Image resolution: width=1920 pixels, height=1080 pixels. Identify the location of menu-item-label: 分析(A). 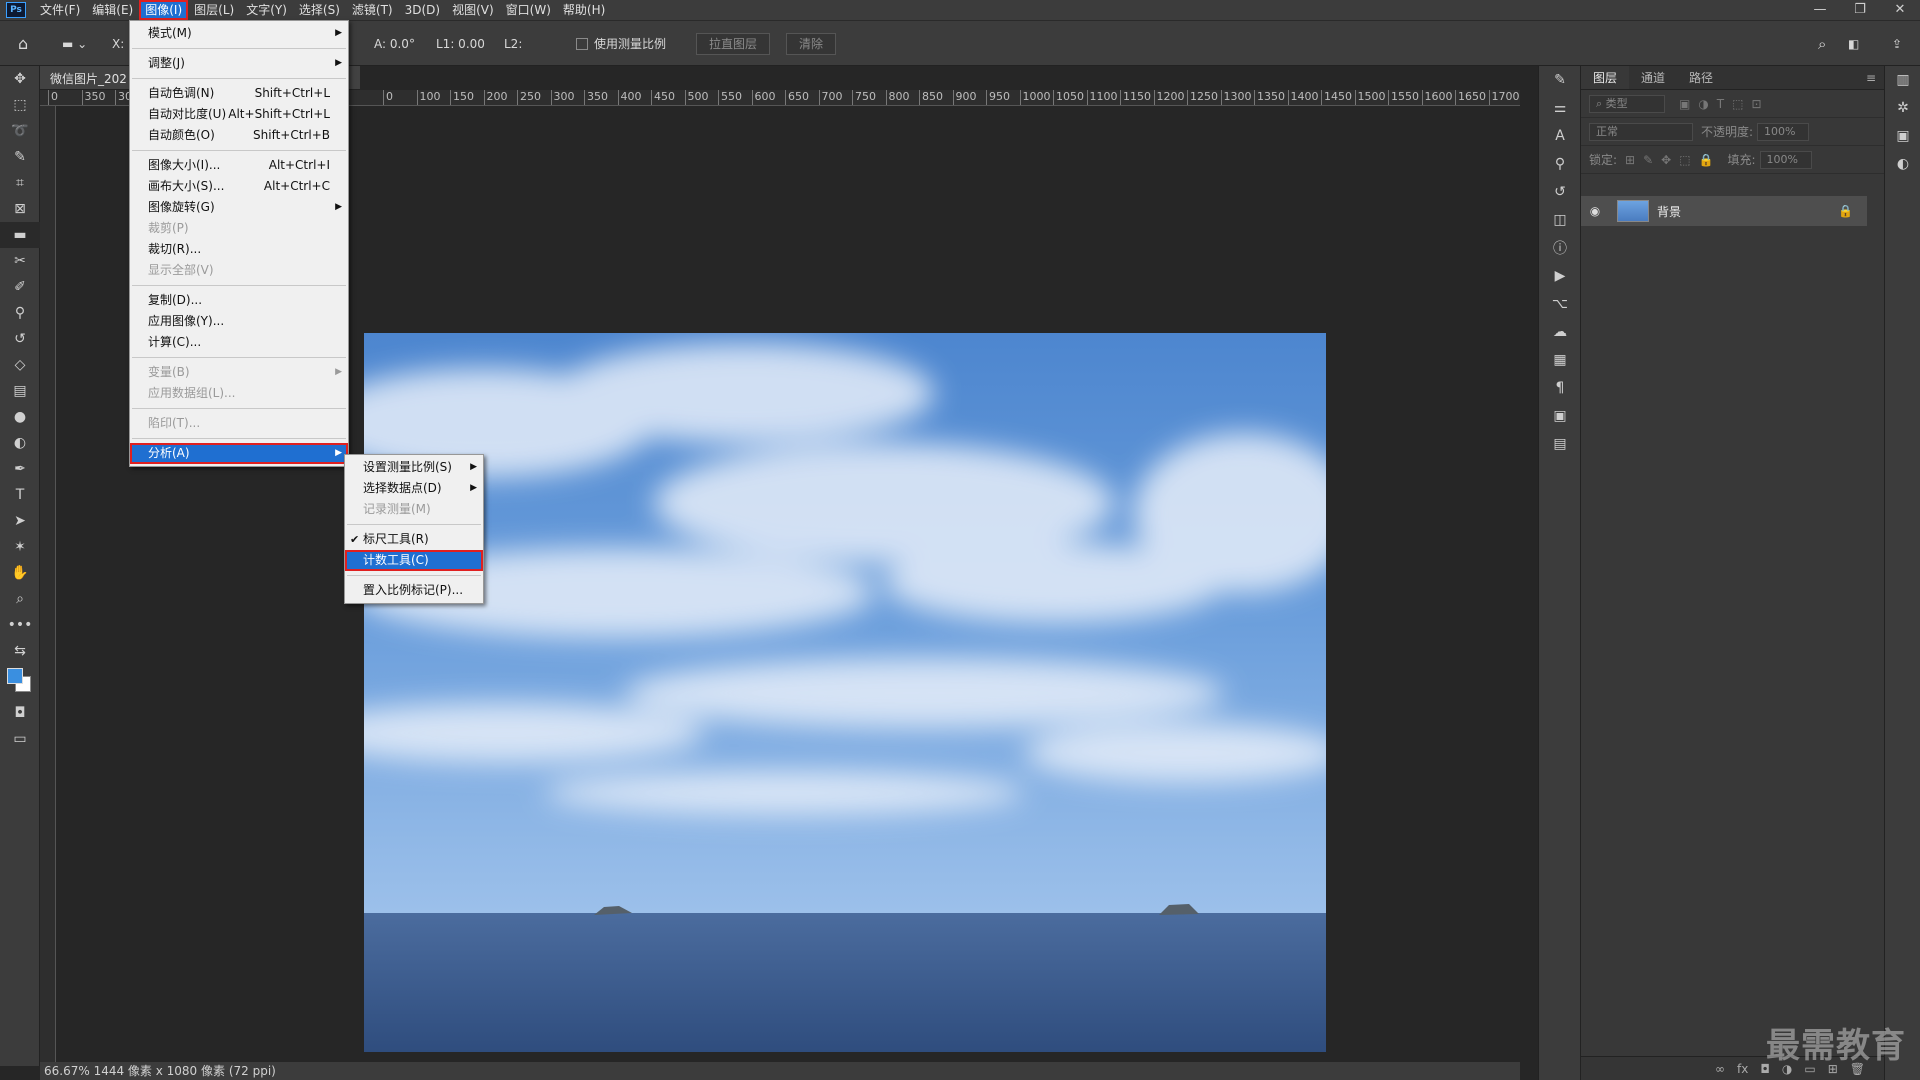
(169, 453).